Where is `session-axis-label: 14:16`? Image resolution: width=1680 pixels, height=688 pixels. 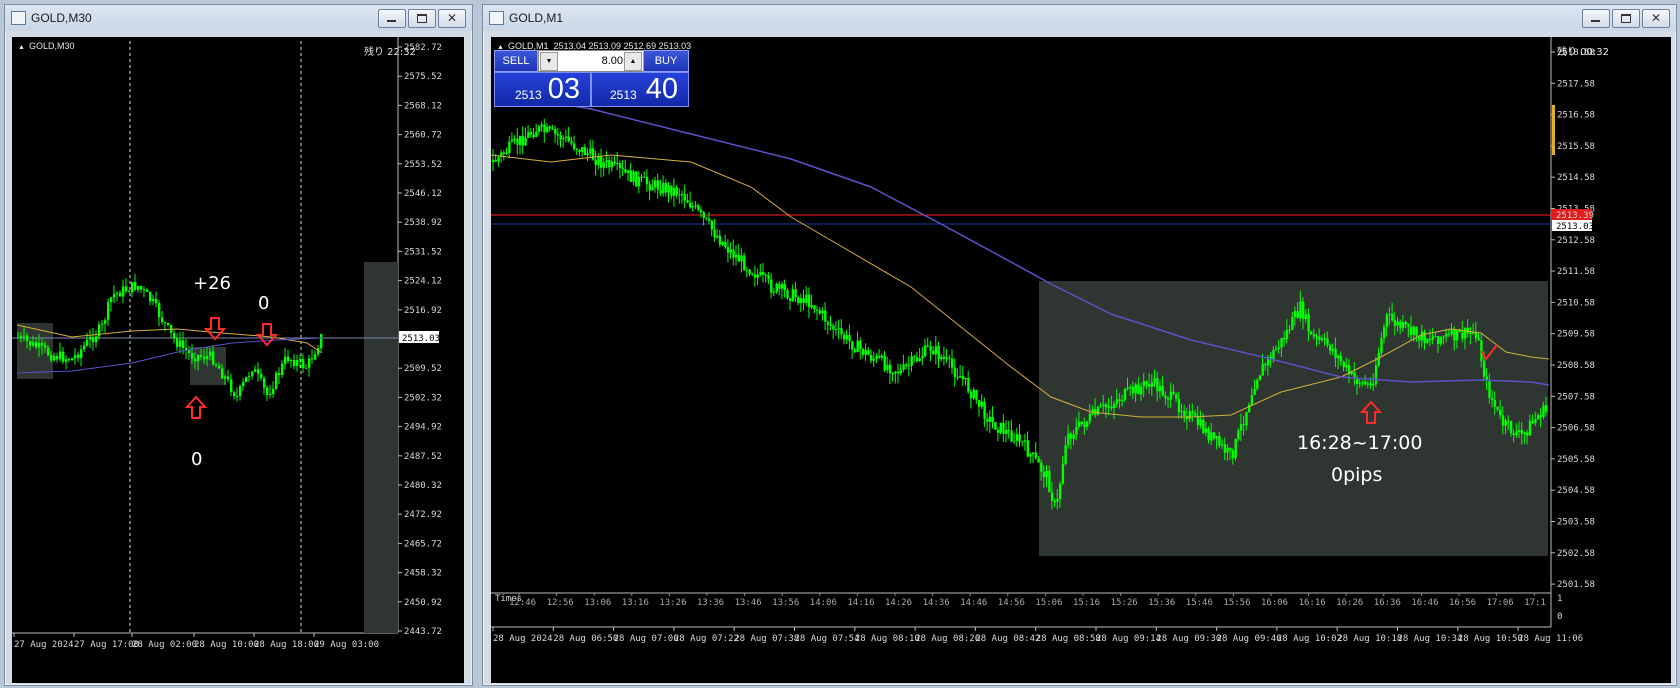
session-axis-label: 14:16 is located at coordinates (860, 603).